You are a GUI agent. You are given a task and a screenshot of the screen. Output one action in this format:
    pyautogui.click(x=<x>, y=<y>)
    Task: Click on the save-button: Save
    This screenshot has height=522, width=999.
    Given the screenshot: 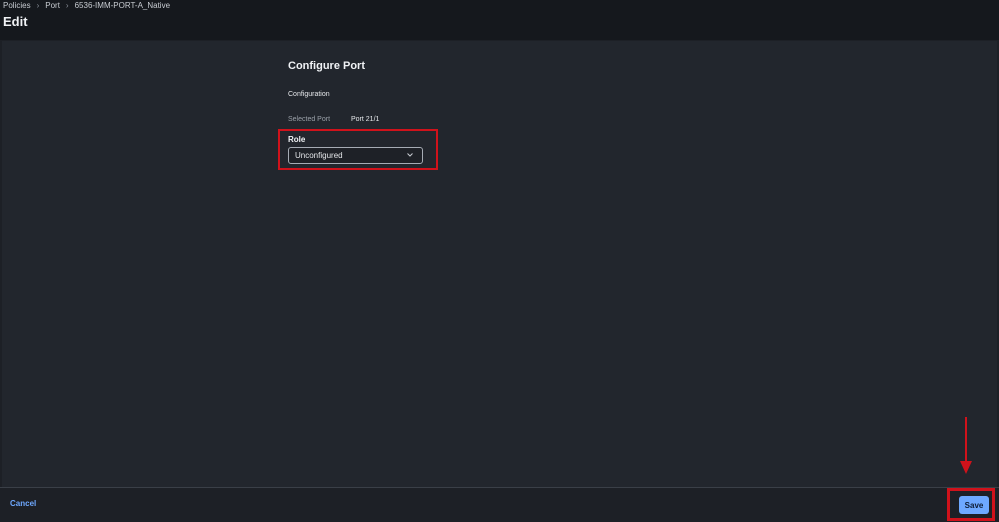 What is the action you would take?
    pyautogui.click(x=974, y=505)
    